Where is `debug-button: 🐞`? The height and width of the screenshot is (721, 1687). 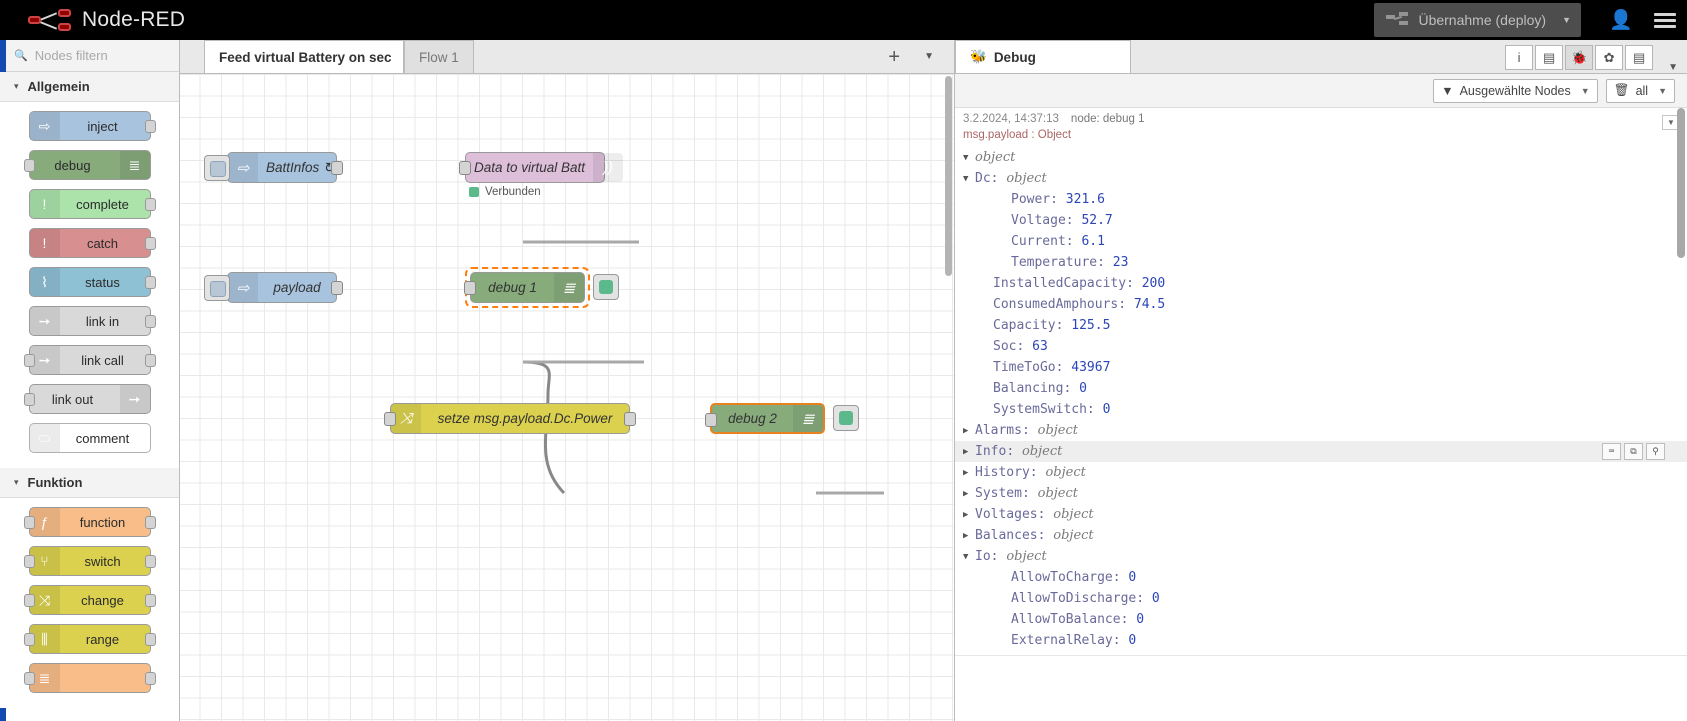
debug-button: 🐞 is located at coordinates (1579, 57).